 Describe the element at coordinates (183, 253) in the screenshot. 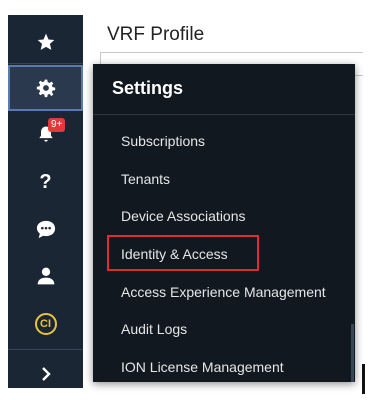

I see `highlight-box` at that location.